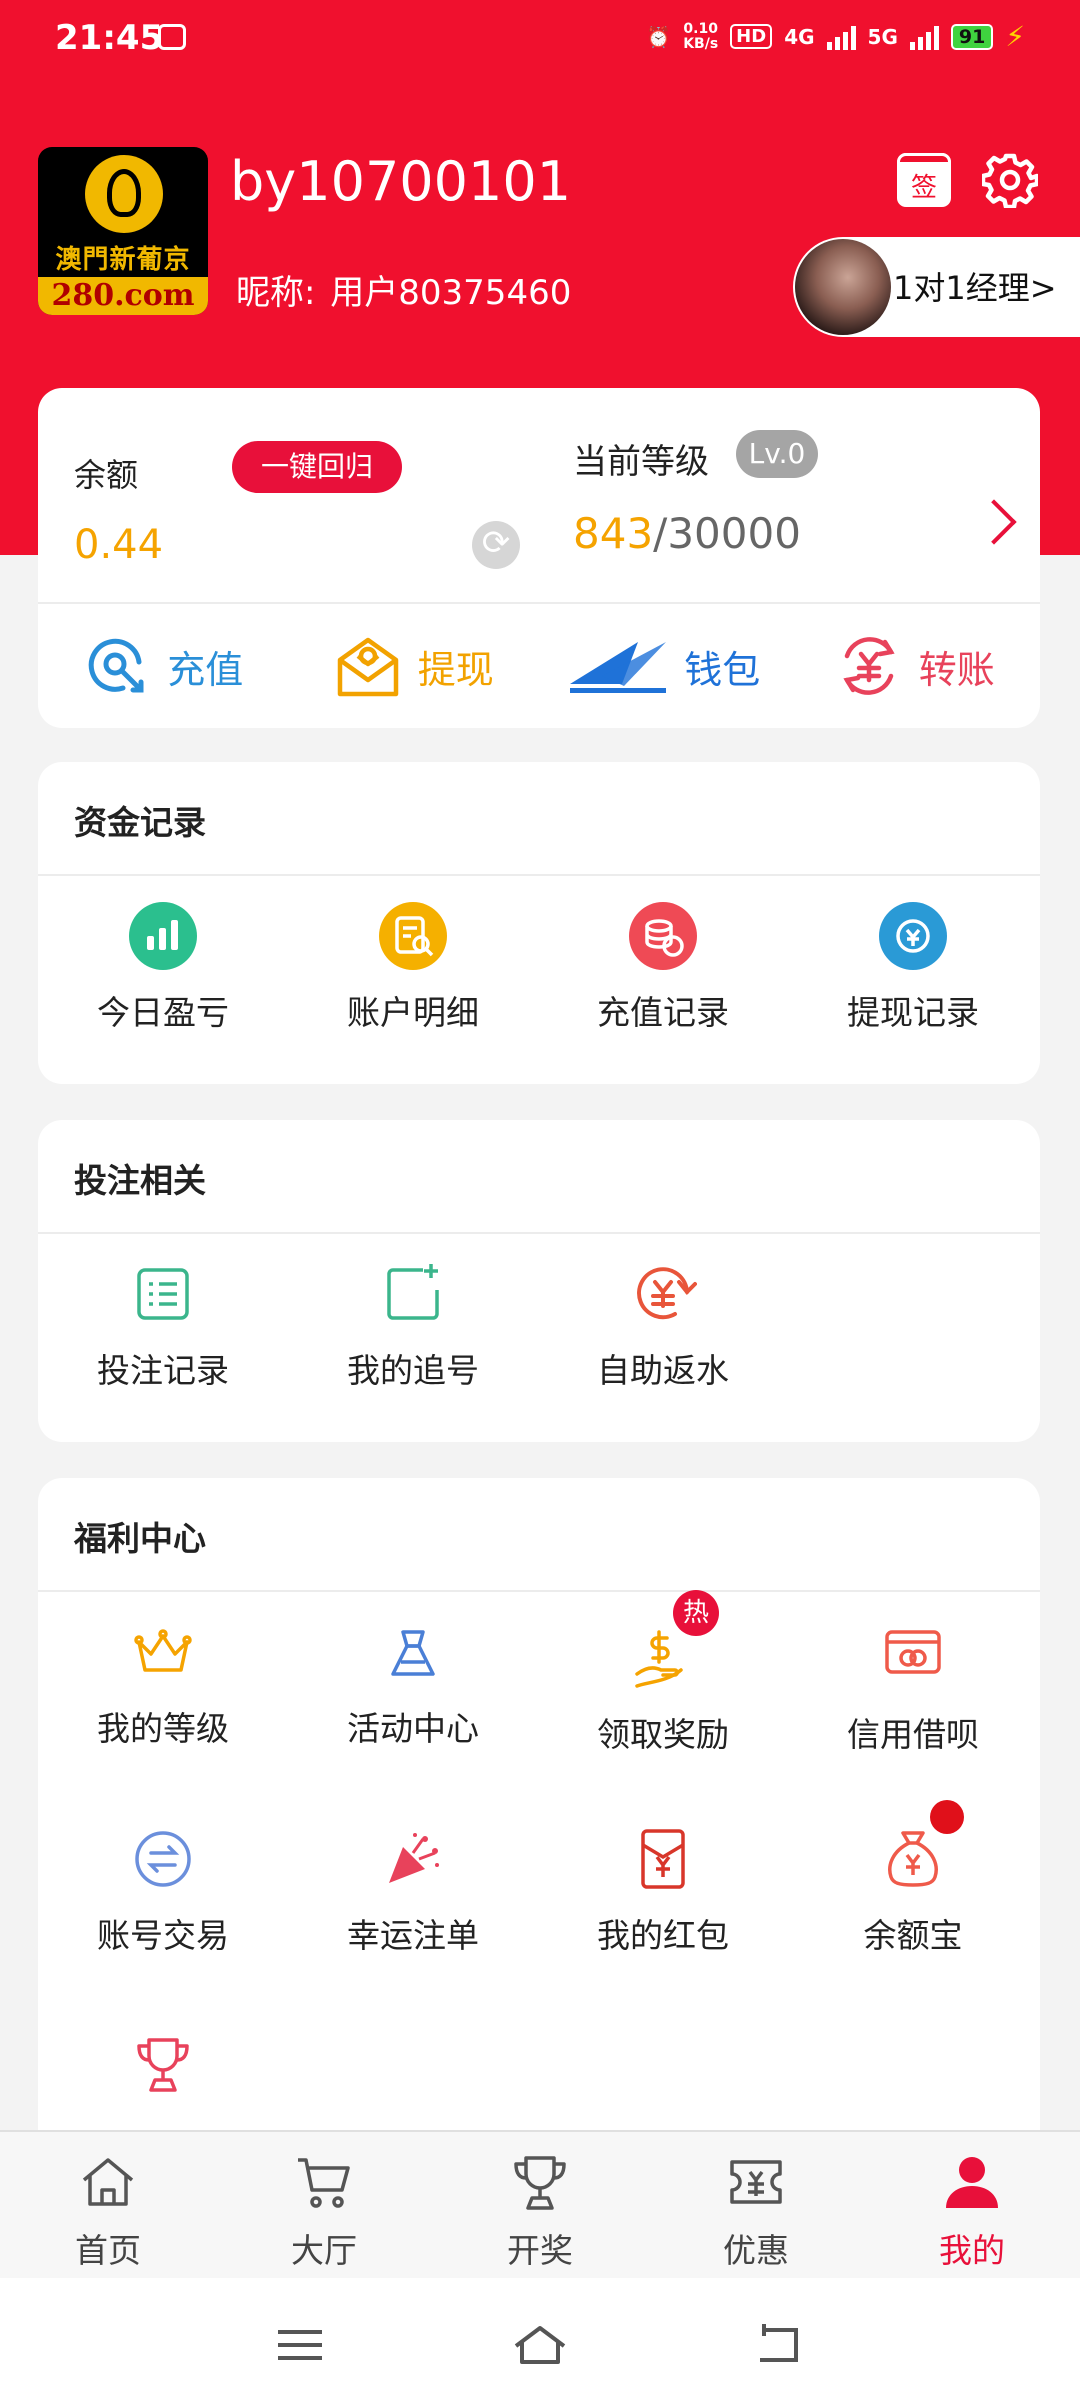 This screenshot has height=2408, width=1080. Describe the element at coordinates (413, 1012) in the screenshot. I see `item-label: 账户明细` at that location.